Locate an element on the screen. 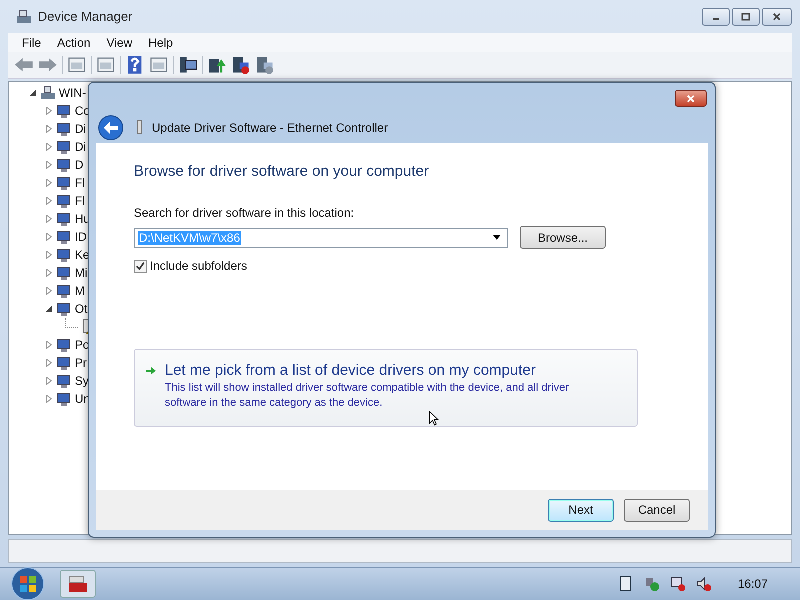 The width and height of the screenshot is (800, 600). maximize-icon is located at coordinates (746, 16).